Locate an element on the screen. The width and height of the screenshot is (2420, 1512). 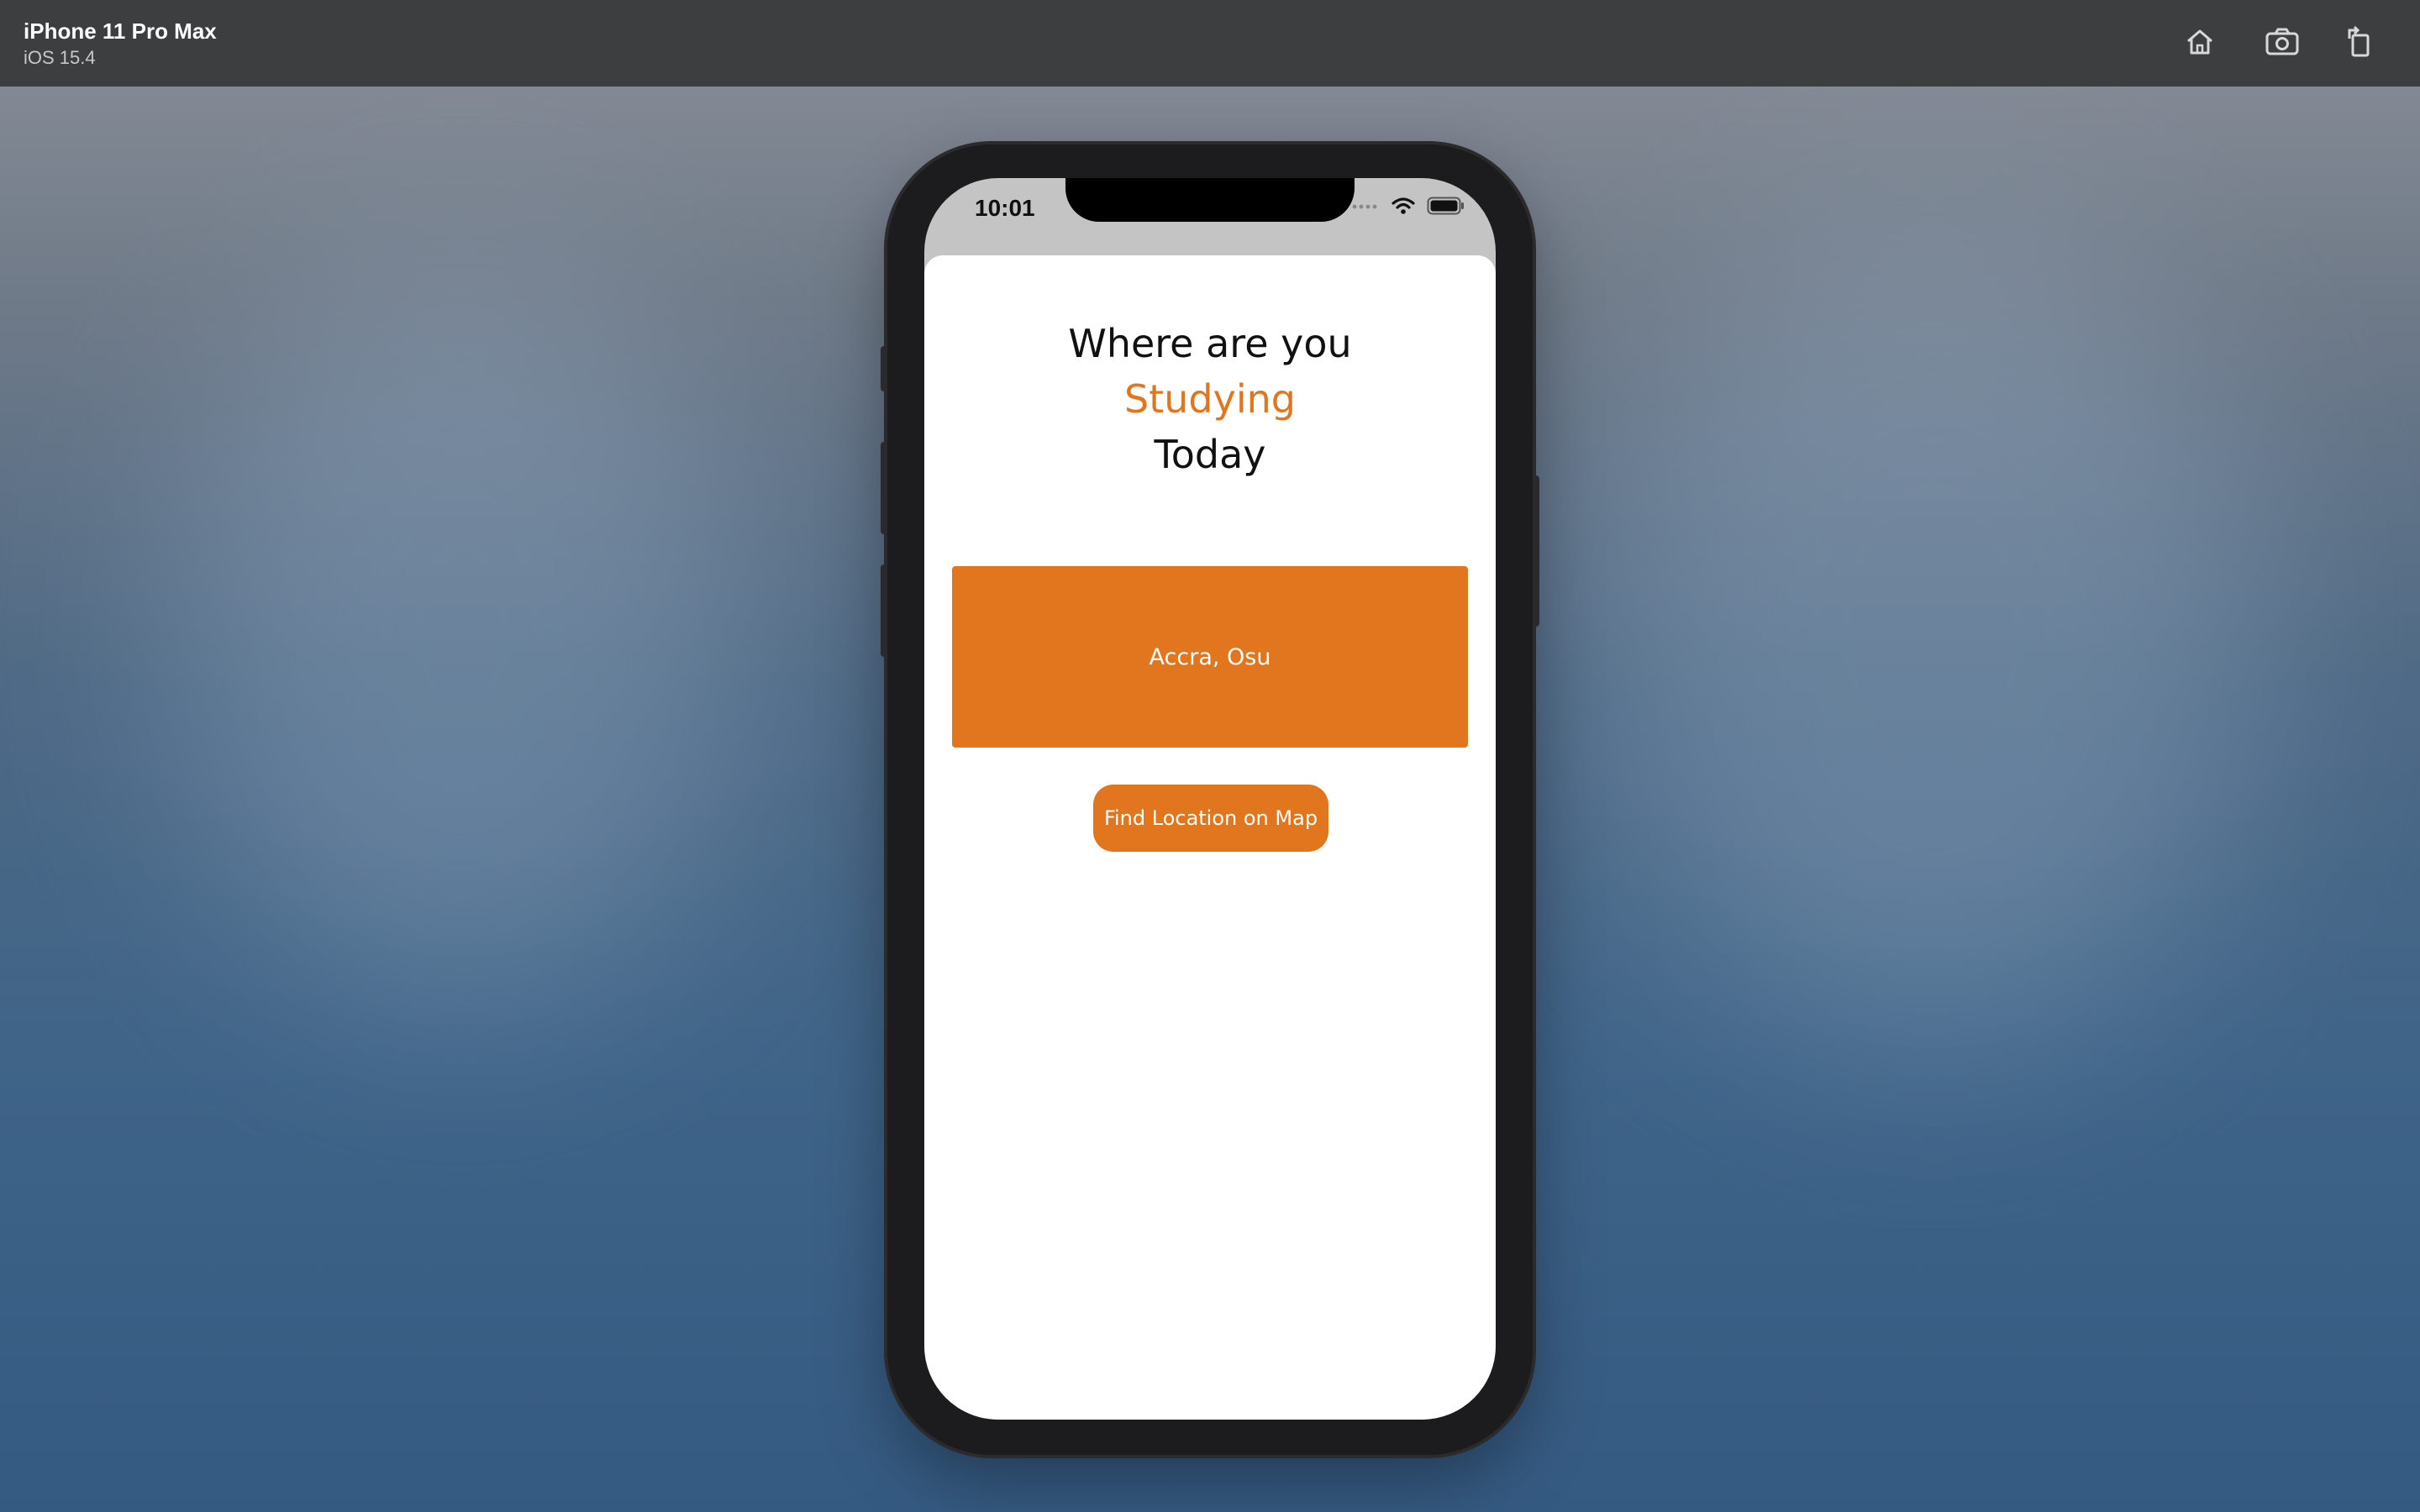
home-icon is located at coordinates (2200, 42).